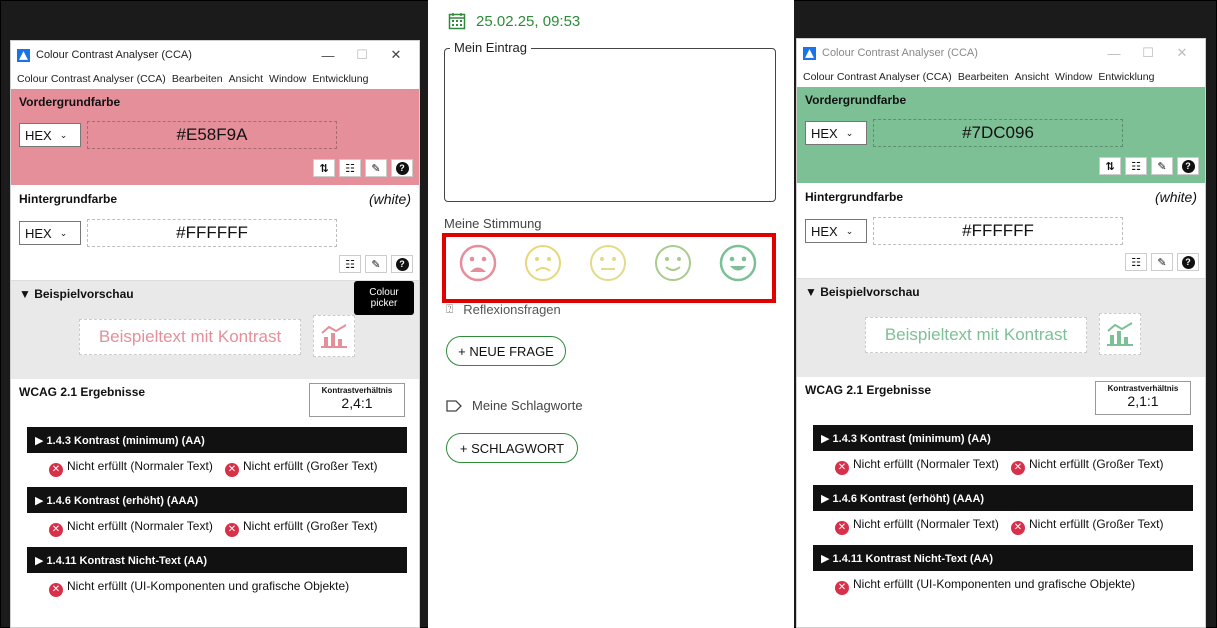 The height and width of the screenshot is (628, 1217). What do you see at coordinates (610, 125) in the screenshot?
I see `entry-textarea` at bounding box center [610, 125].